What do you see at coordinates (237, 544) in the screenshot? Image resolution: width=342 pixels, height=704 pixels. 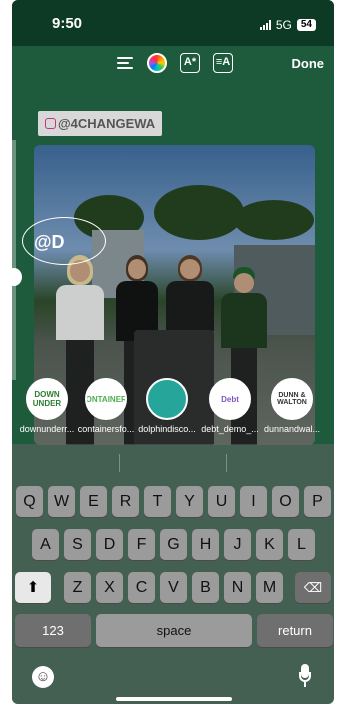 I see `key-j: J` at bounding box center [237, 544].